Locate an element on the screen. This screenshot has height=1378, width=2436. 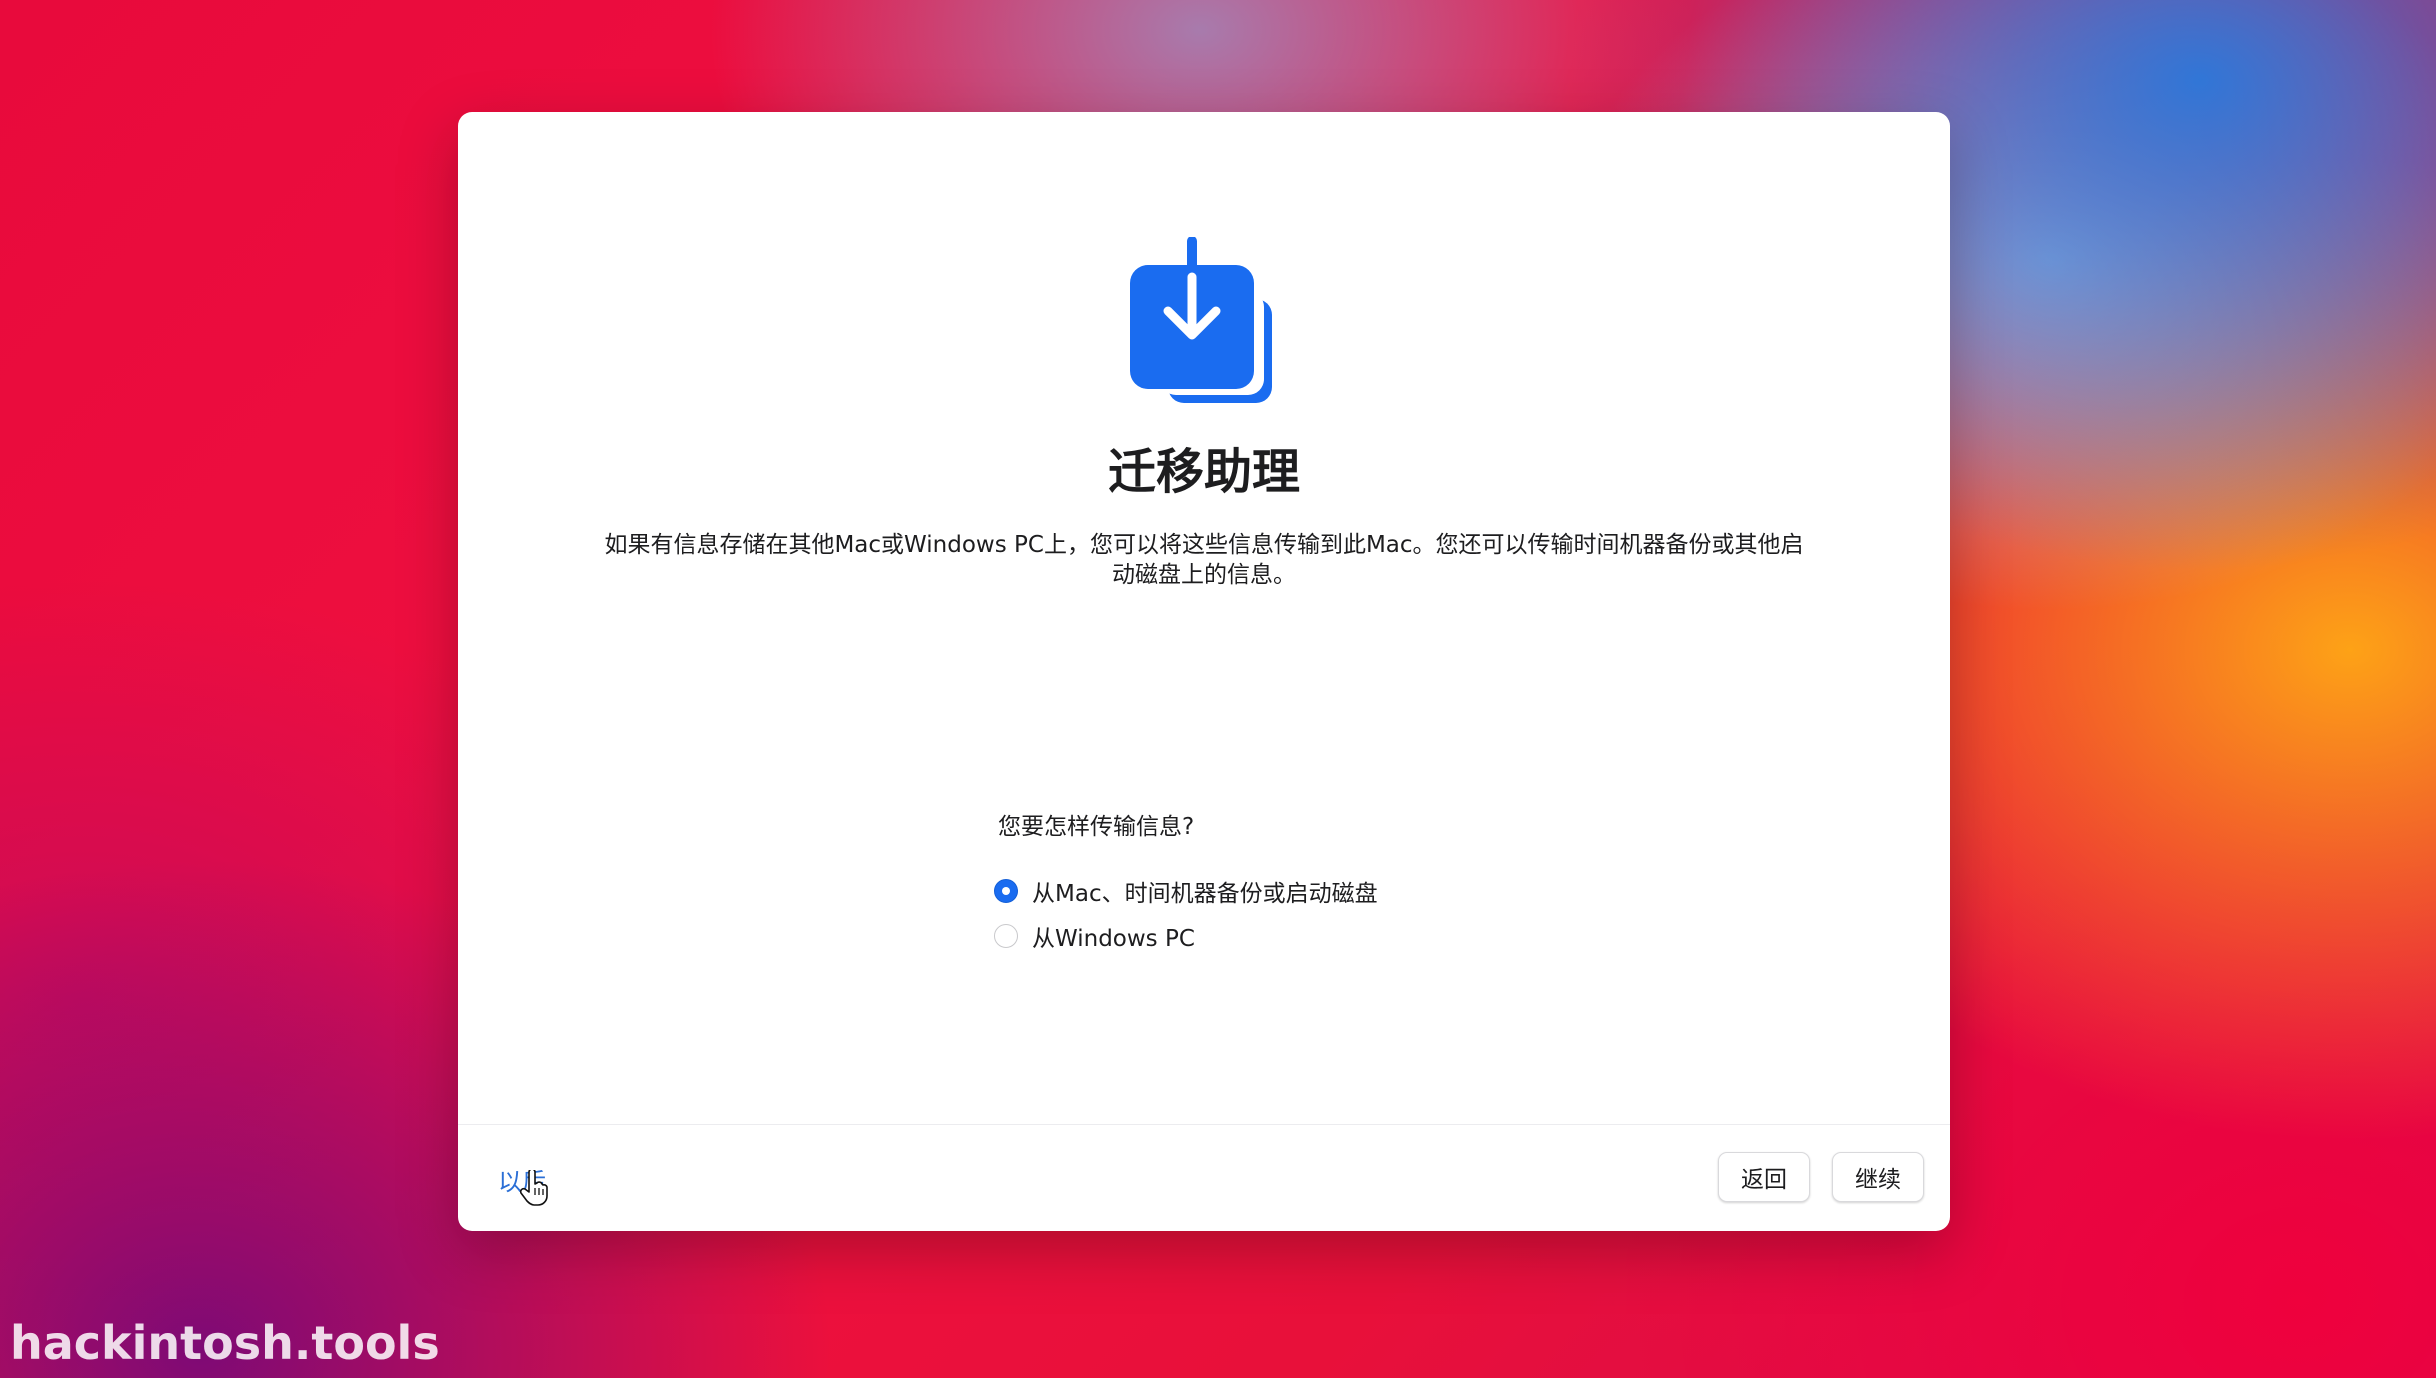
option-from-mac: 从Mac、时间机器备份或启动磁盘 is located at coordinates (1186, 891).